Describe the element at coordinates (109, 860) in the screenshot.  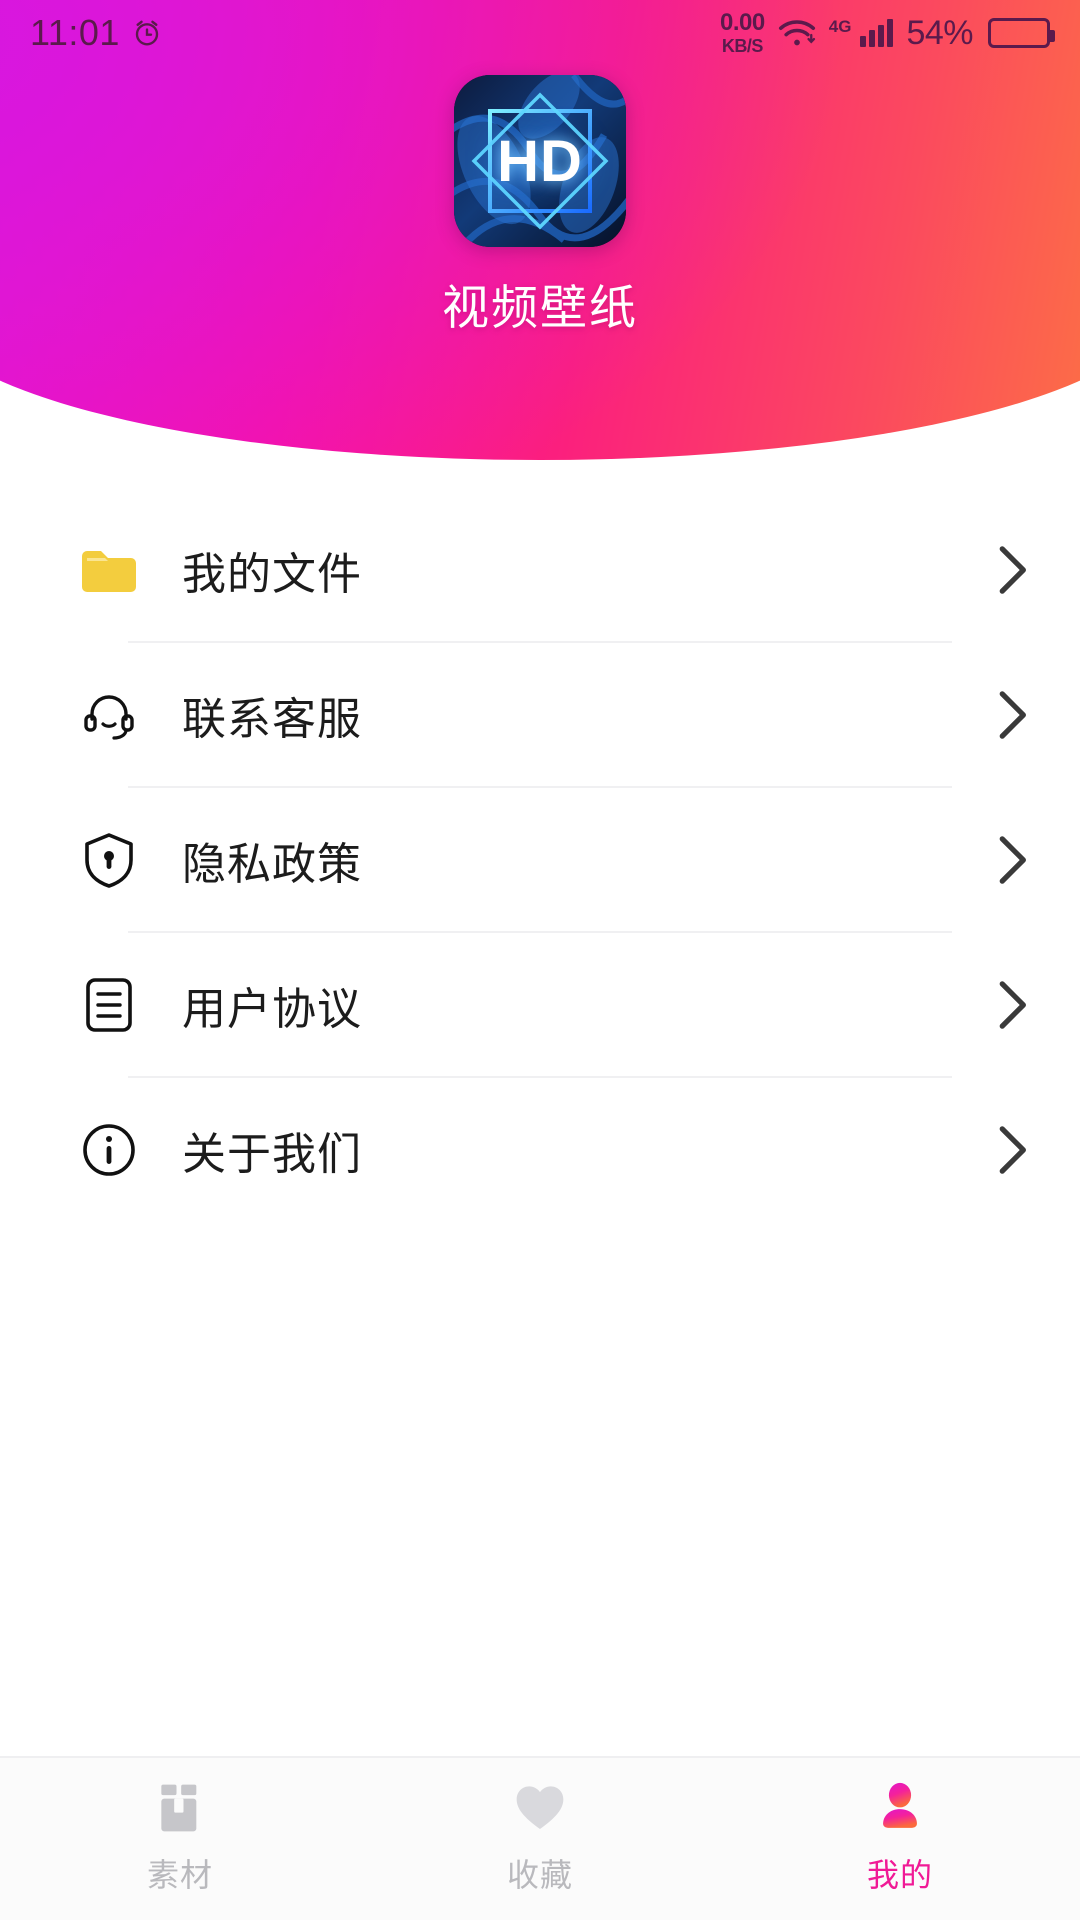
I see `shield-lock-icon` at that location.